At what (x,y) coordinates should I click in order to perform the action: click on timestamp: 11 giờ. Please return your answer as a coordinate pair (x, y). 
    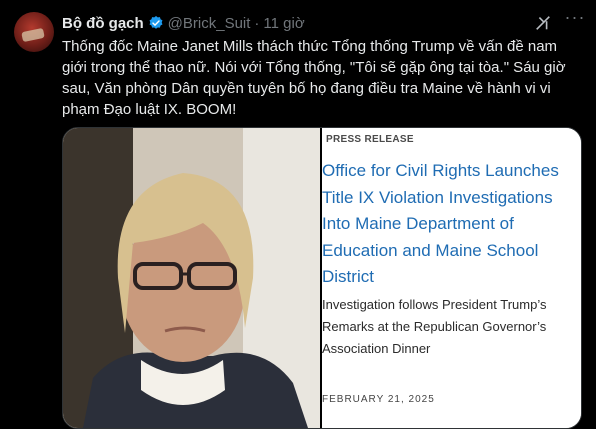
    Looking at the image, I should click on (283, 23).